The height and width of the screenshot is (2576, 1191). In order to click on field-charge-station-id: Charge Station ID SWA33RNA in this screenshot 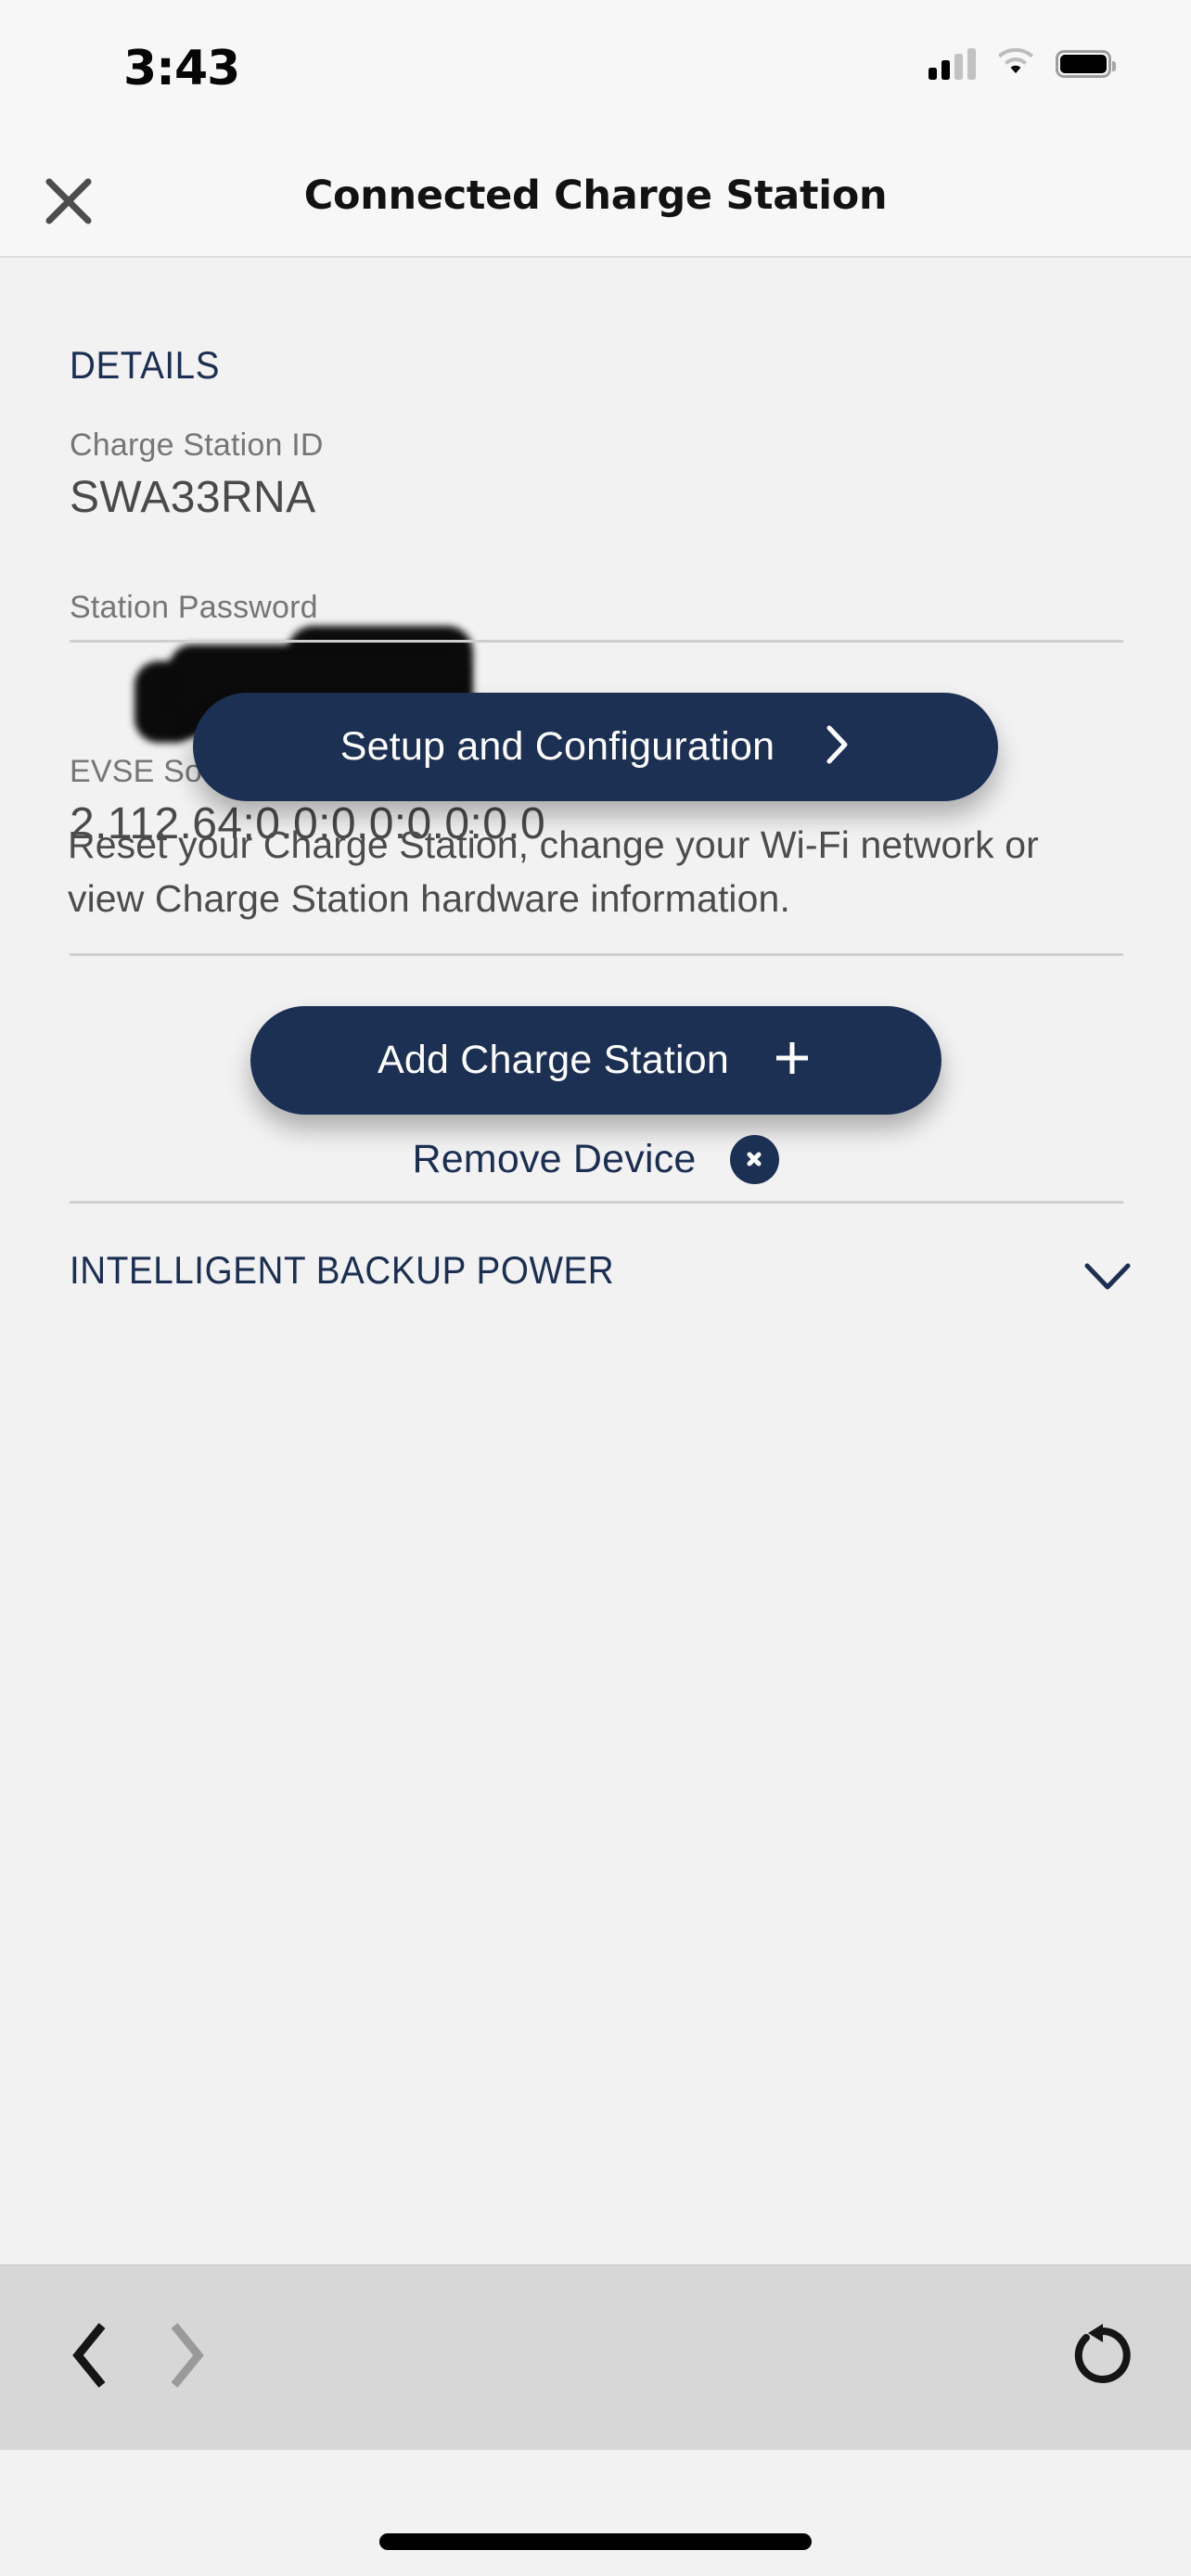, I will do `click(197, 477)`.